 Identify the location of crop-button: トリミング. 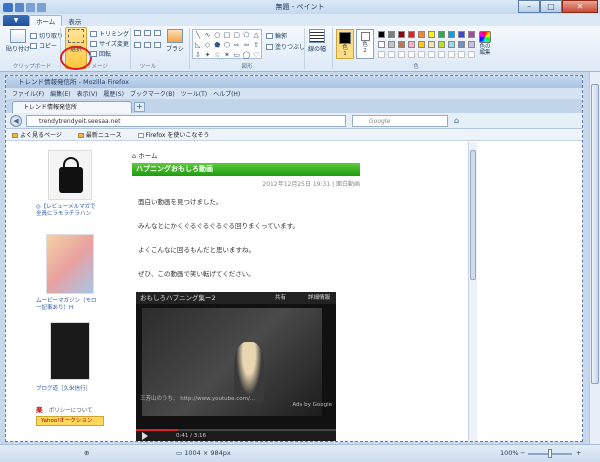
(109, 33).